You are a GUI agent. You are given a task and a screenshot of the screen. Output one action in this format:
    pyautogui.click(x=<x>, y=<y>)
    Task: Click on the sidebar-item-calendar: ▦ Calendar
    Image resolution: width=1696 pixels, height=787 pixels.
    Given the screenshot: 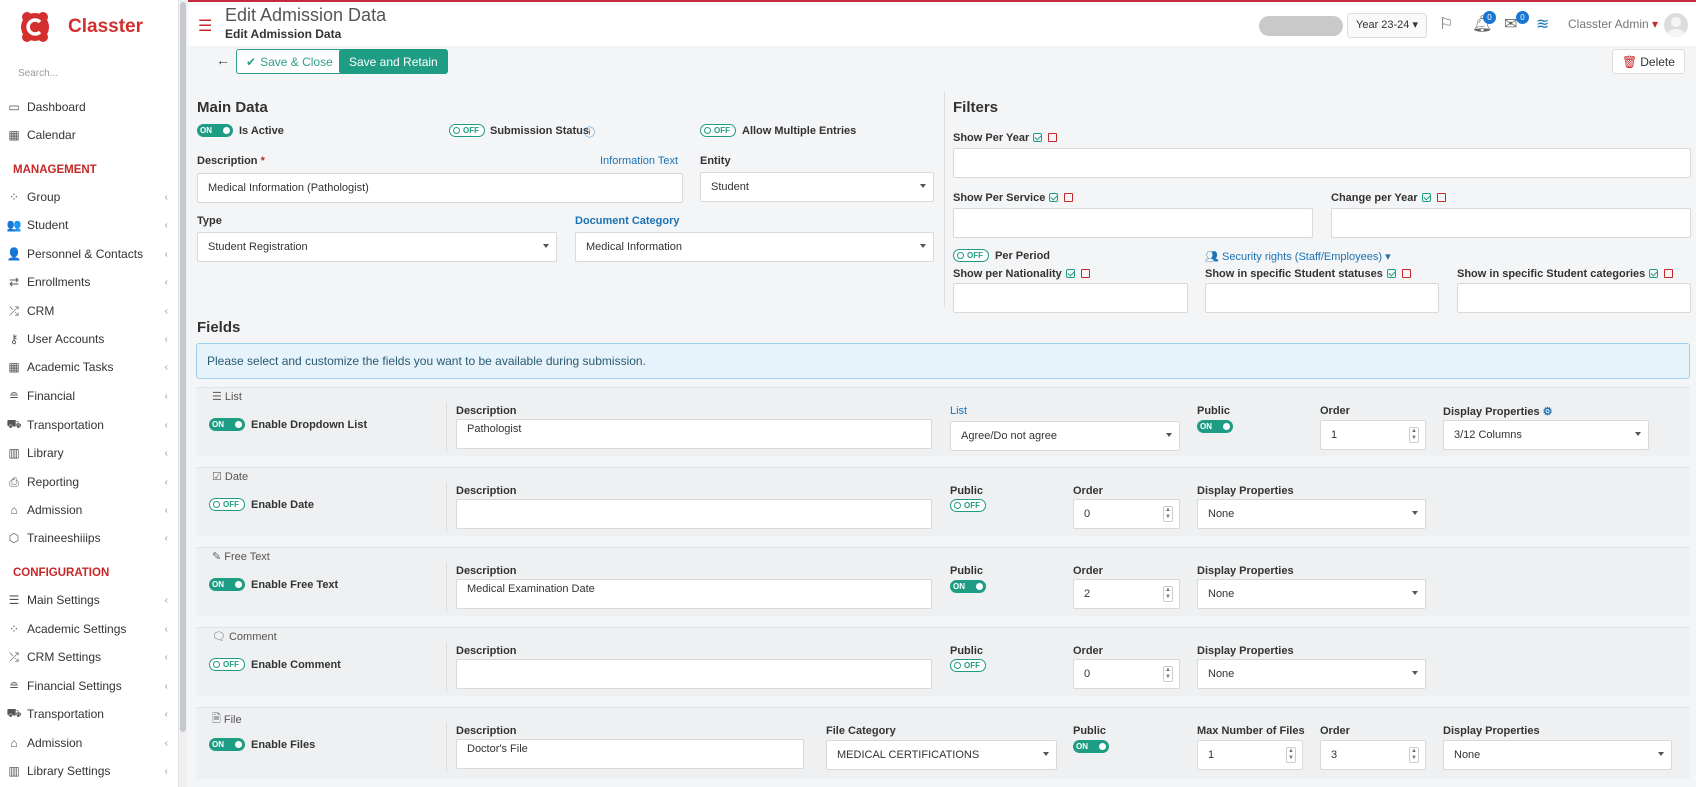 What is the action you would take?
    pyautogui.click(x=91, y=135)
    